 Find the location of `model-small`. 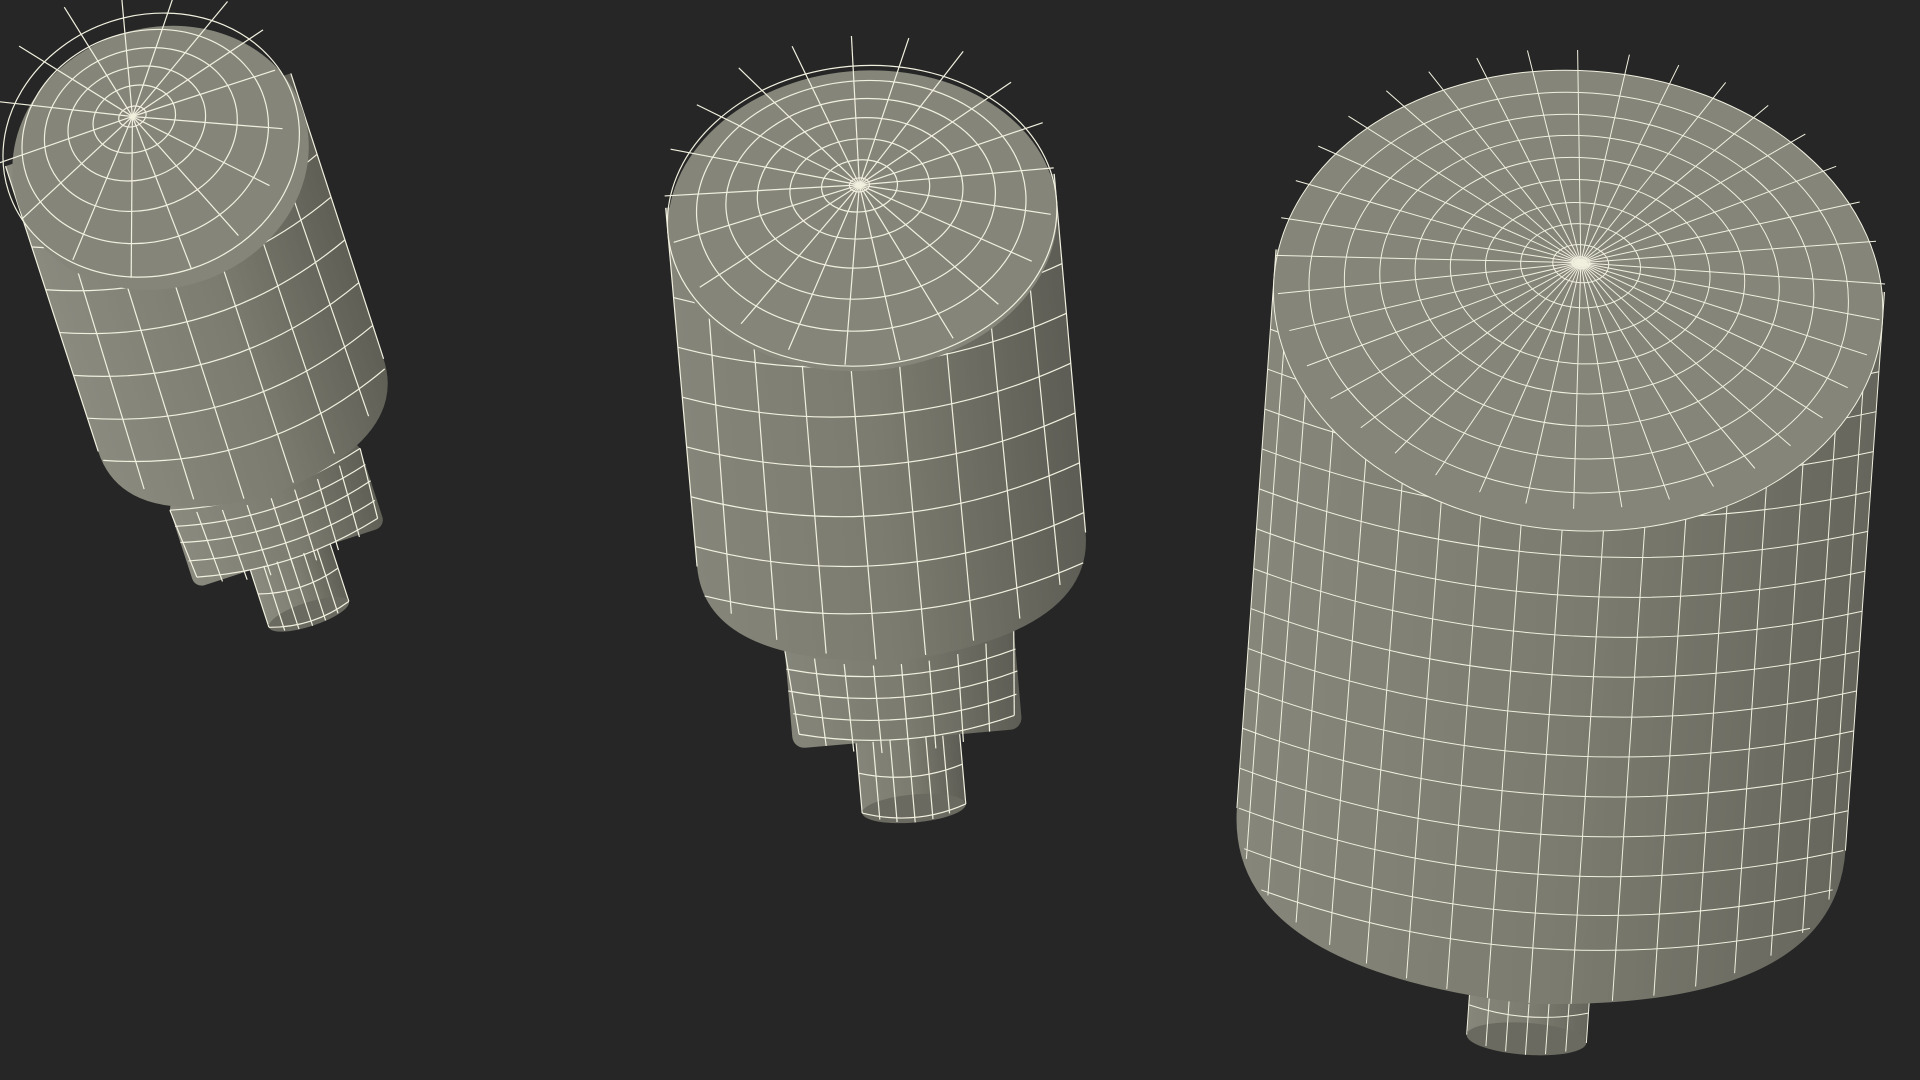

model-small is located at coordinates (227, 337).